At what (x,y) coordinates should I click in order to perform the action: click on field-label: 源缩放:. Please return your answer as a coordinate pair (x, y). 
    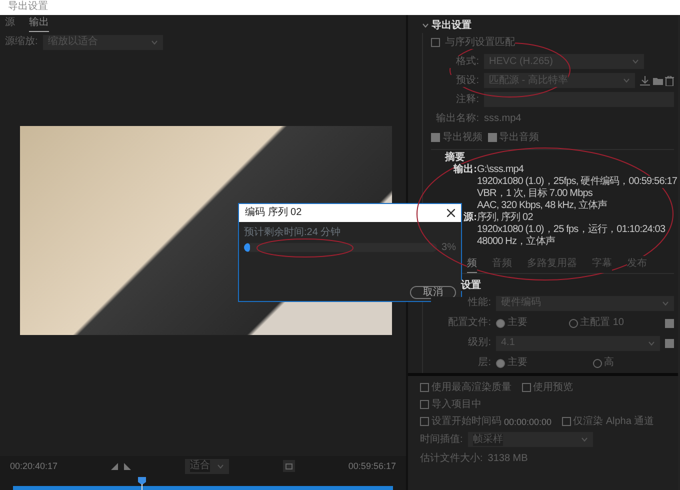
    Looking at the image, I should click on (21, 42).